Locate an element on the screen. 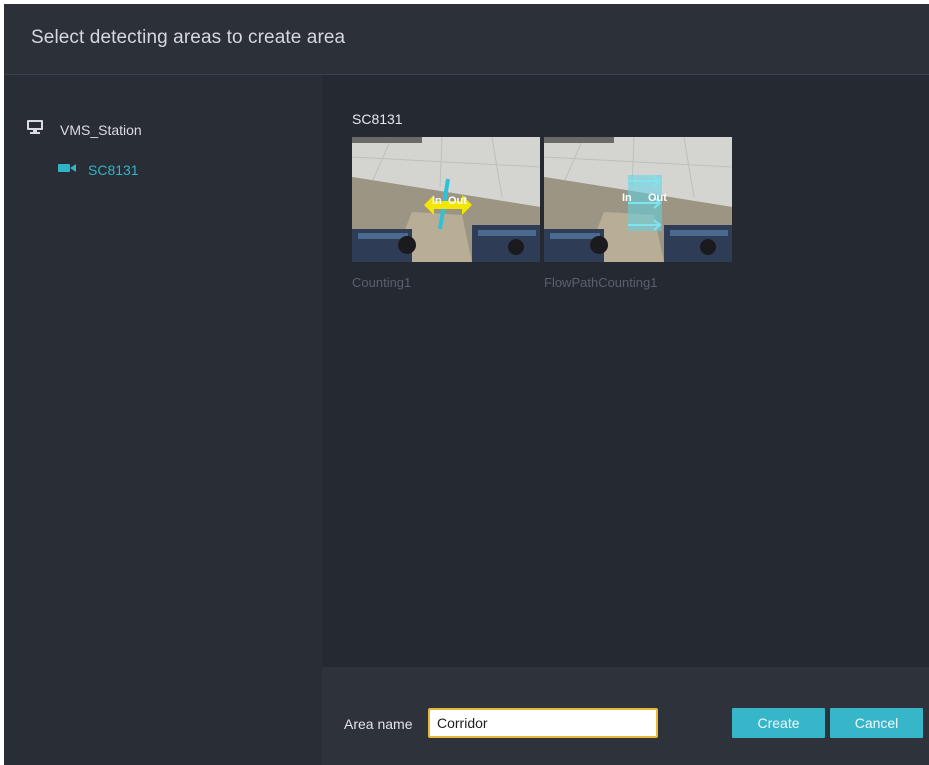 The image size is (929, 765). camera-snapshot-flowpathcounting1: In Out is located at coordinates (638, 199).